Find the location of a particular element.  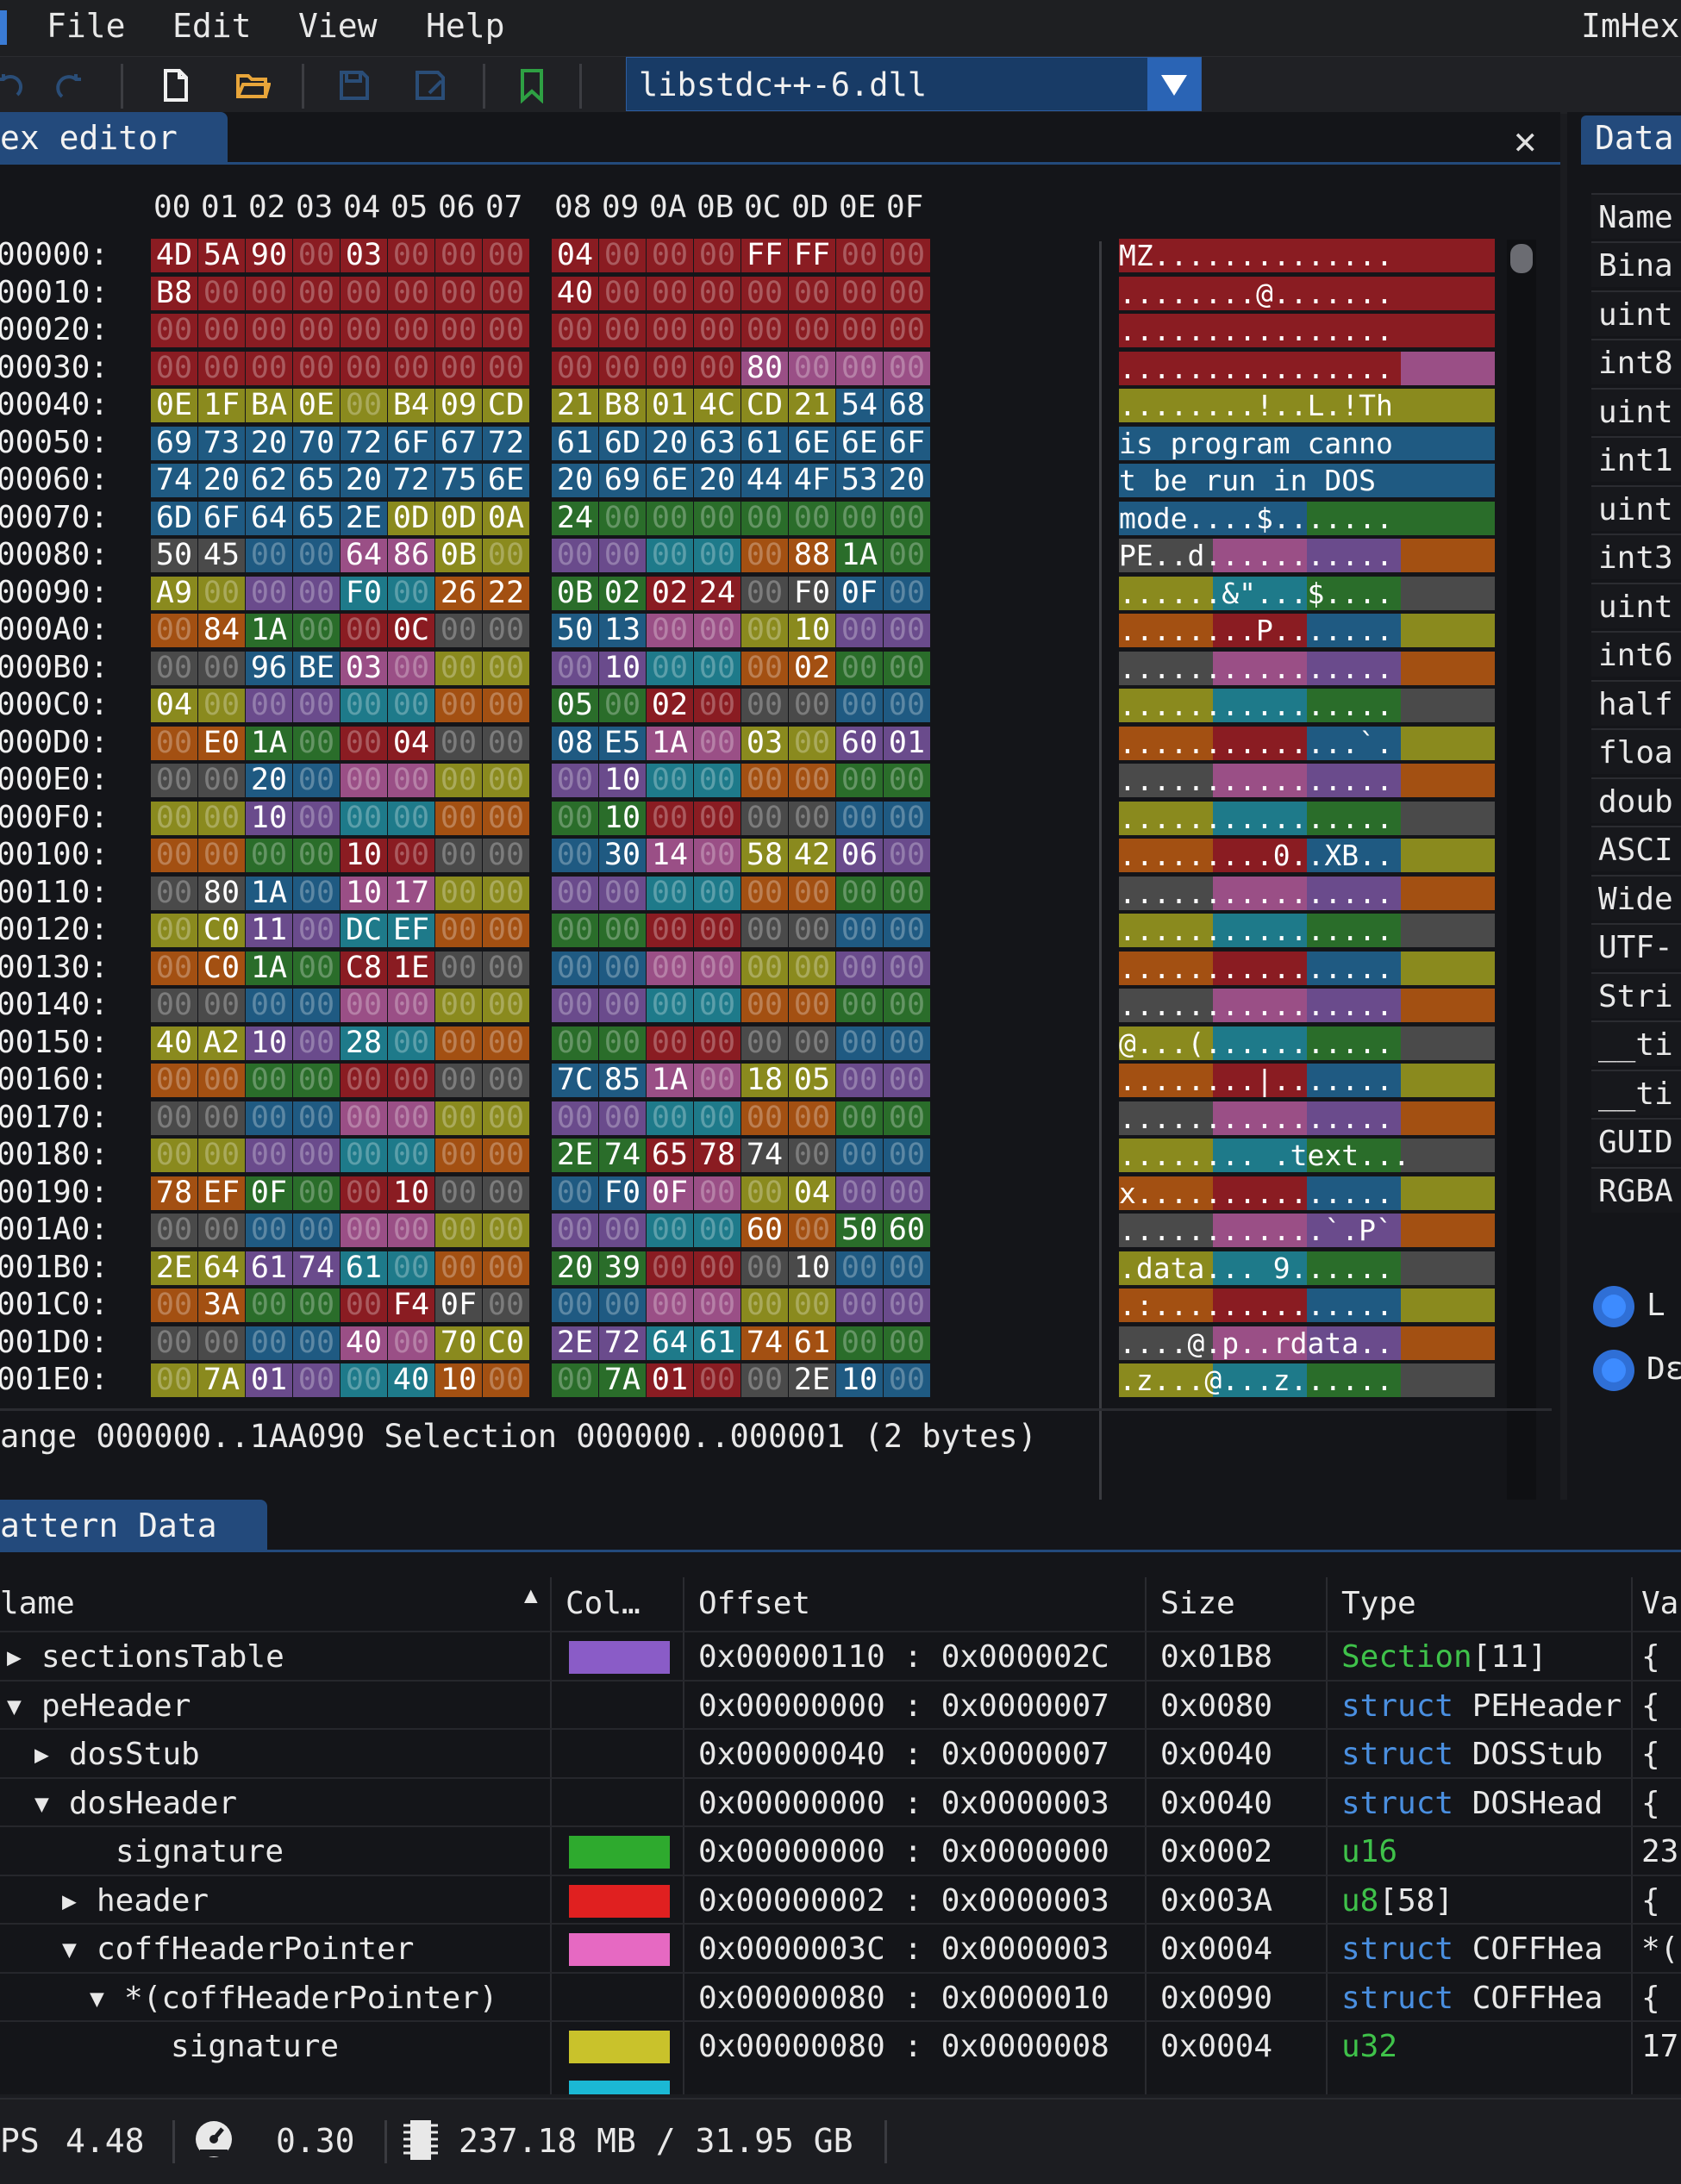

chevron-down-icon is located at coordinates (1174, 84).